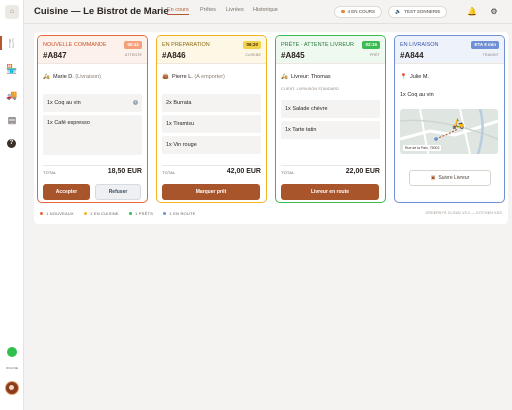 The width and height of the screenshot is (512, 410). I want to click on courier-name: Livreur: Thomas, so click(311, 77).